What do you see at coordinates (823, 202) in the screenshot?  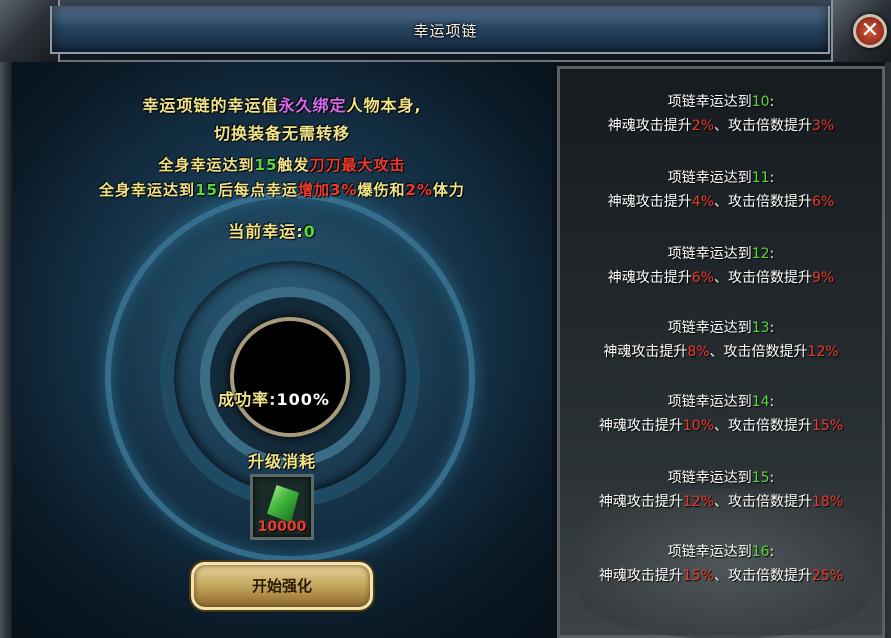 I see `tier-mult-value: 6%` at bounding box center [823, 202].